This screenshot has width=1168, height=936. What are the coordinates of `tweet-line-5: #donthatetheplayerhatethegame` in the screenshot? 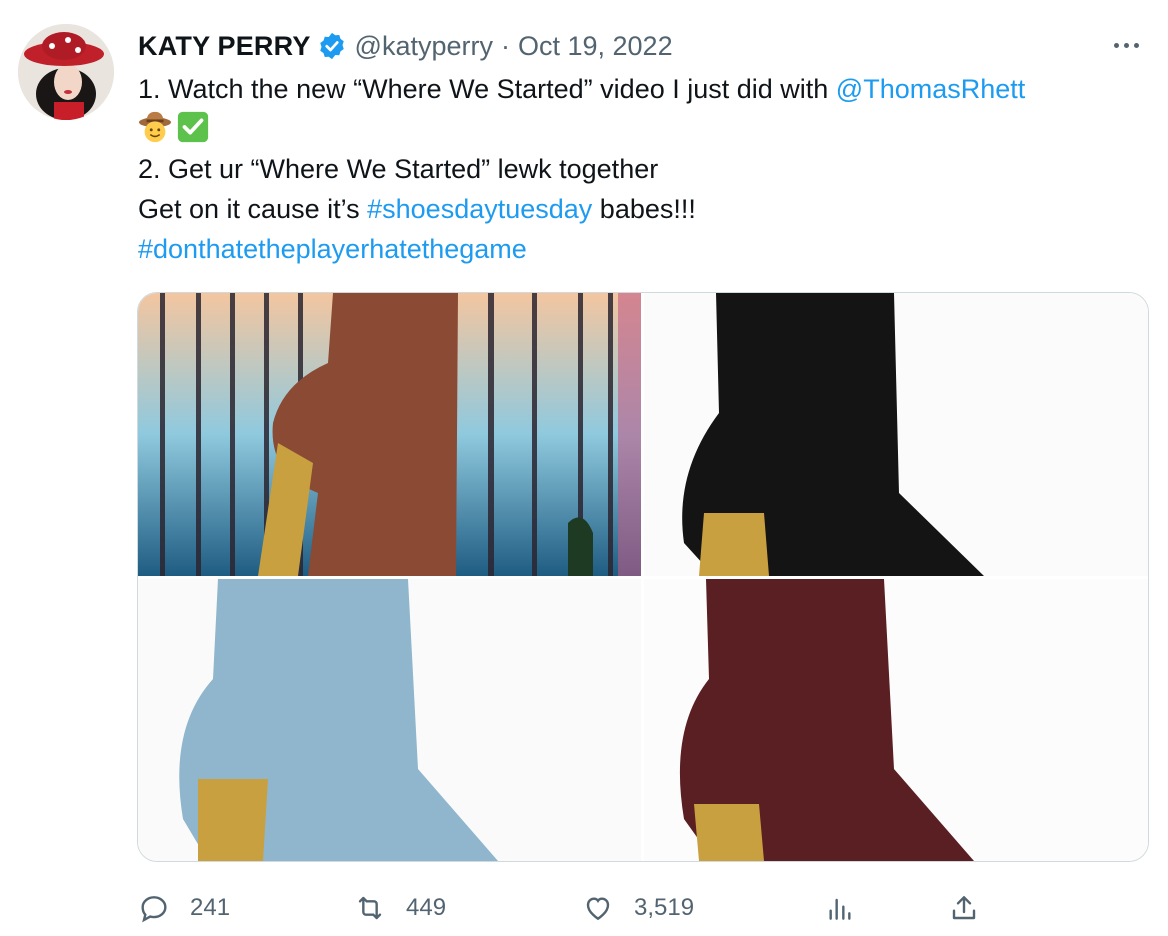 It's located at (643, 249).